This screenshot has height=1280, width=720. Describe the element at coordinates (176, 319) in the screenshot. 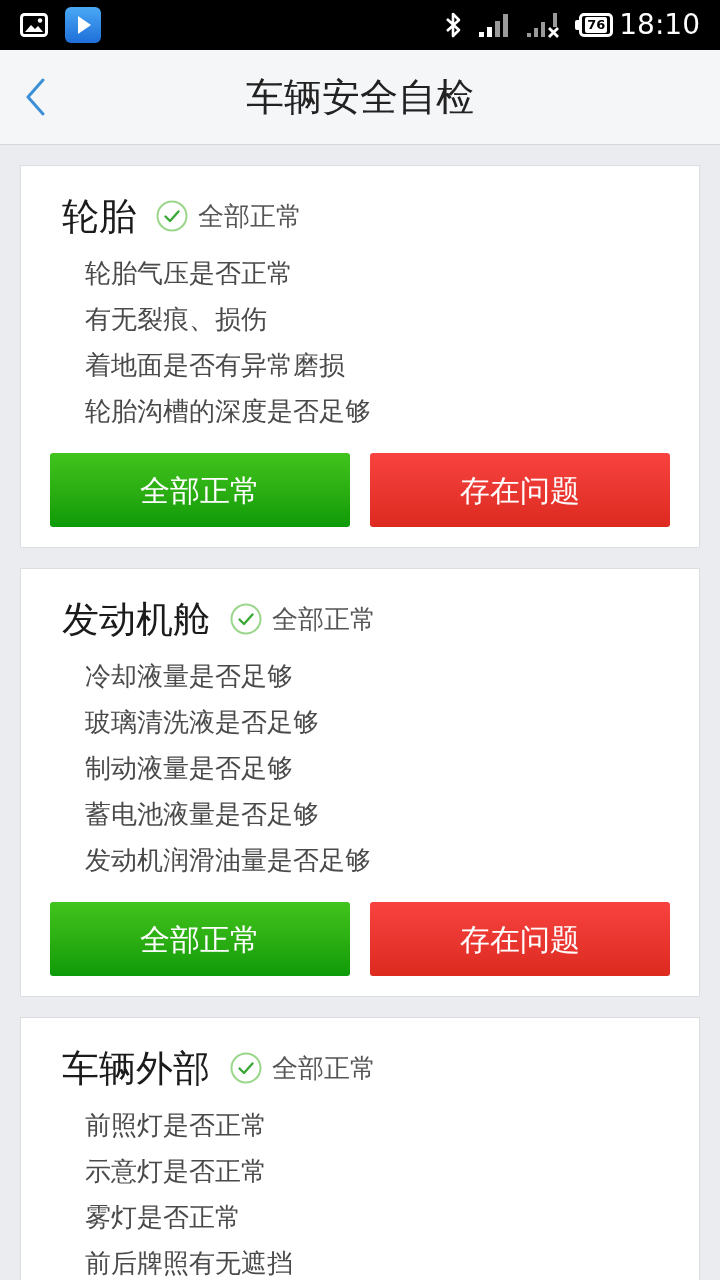

I see `check-item: 有无裂痕、损伤` at that location.